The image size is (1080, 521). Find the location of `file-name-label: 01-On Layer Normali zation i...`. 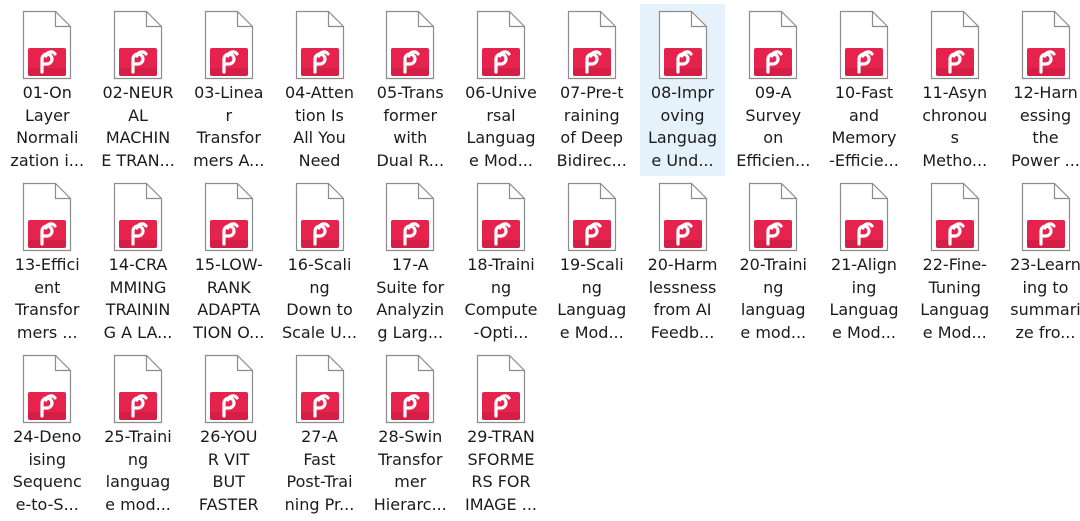

file-name-label: 01-On Layer Normali zation i... is located at coordinates (47, 126).